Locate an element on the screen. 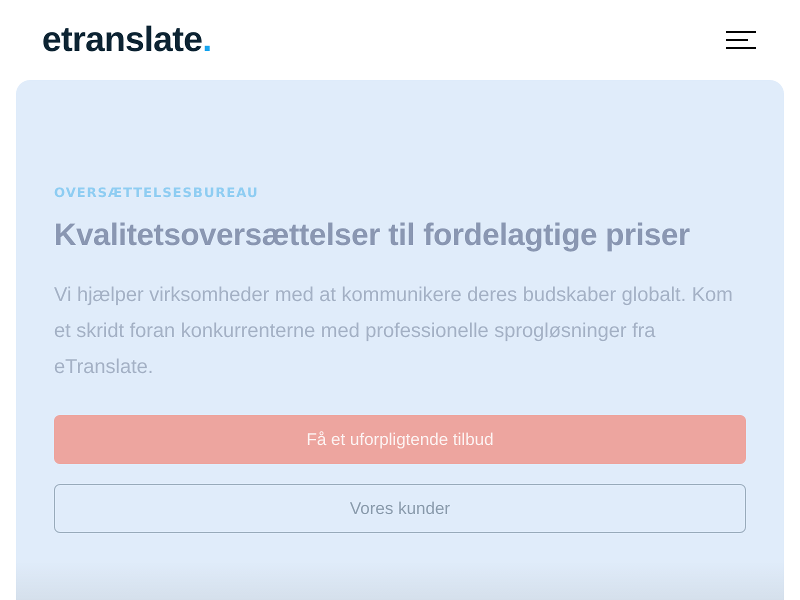  quote-button: Få et uforpligtende tilbud is located at coordinates (400, 439).